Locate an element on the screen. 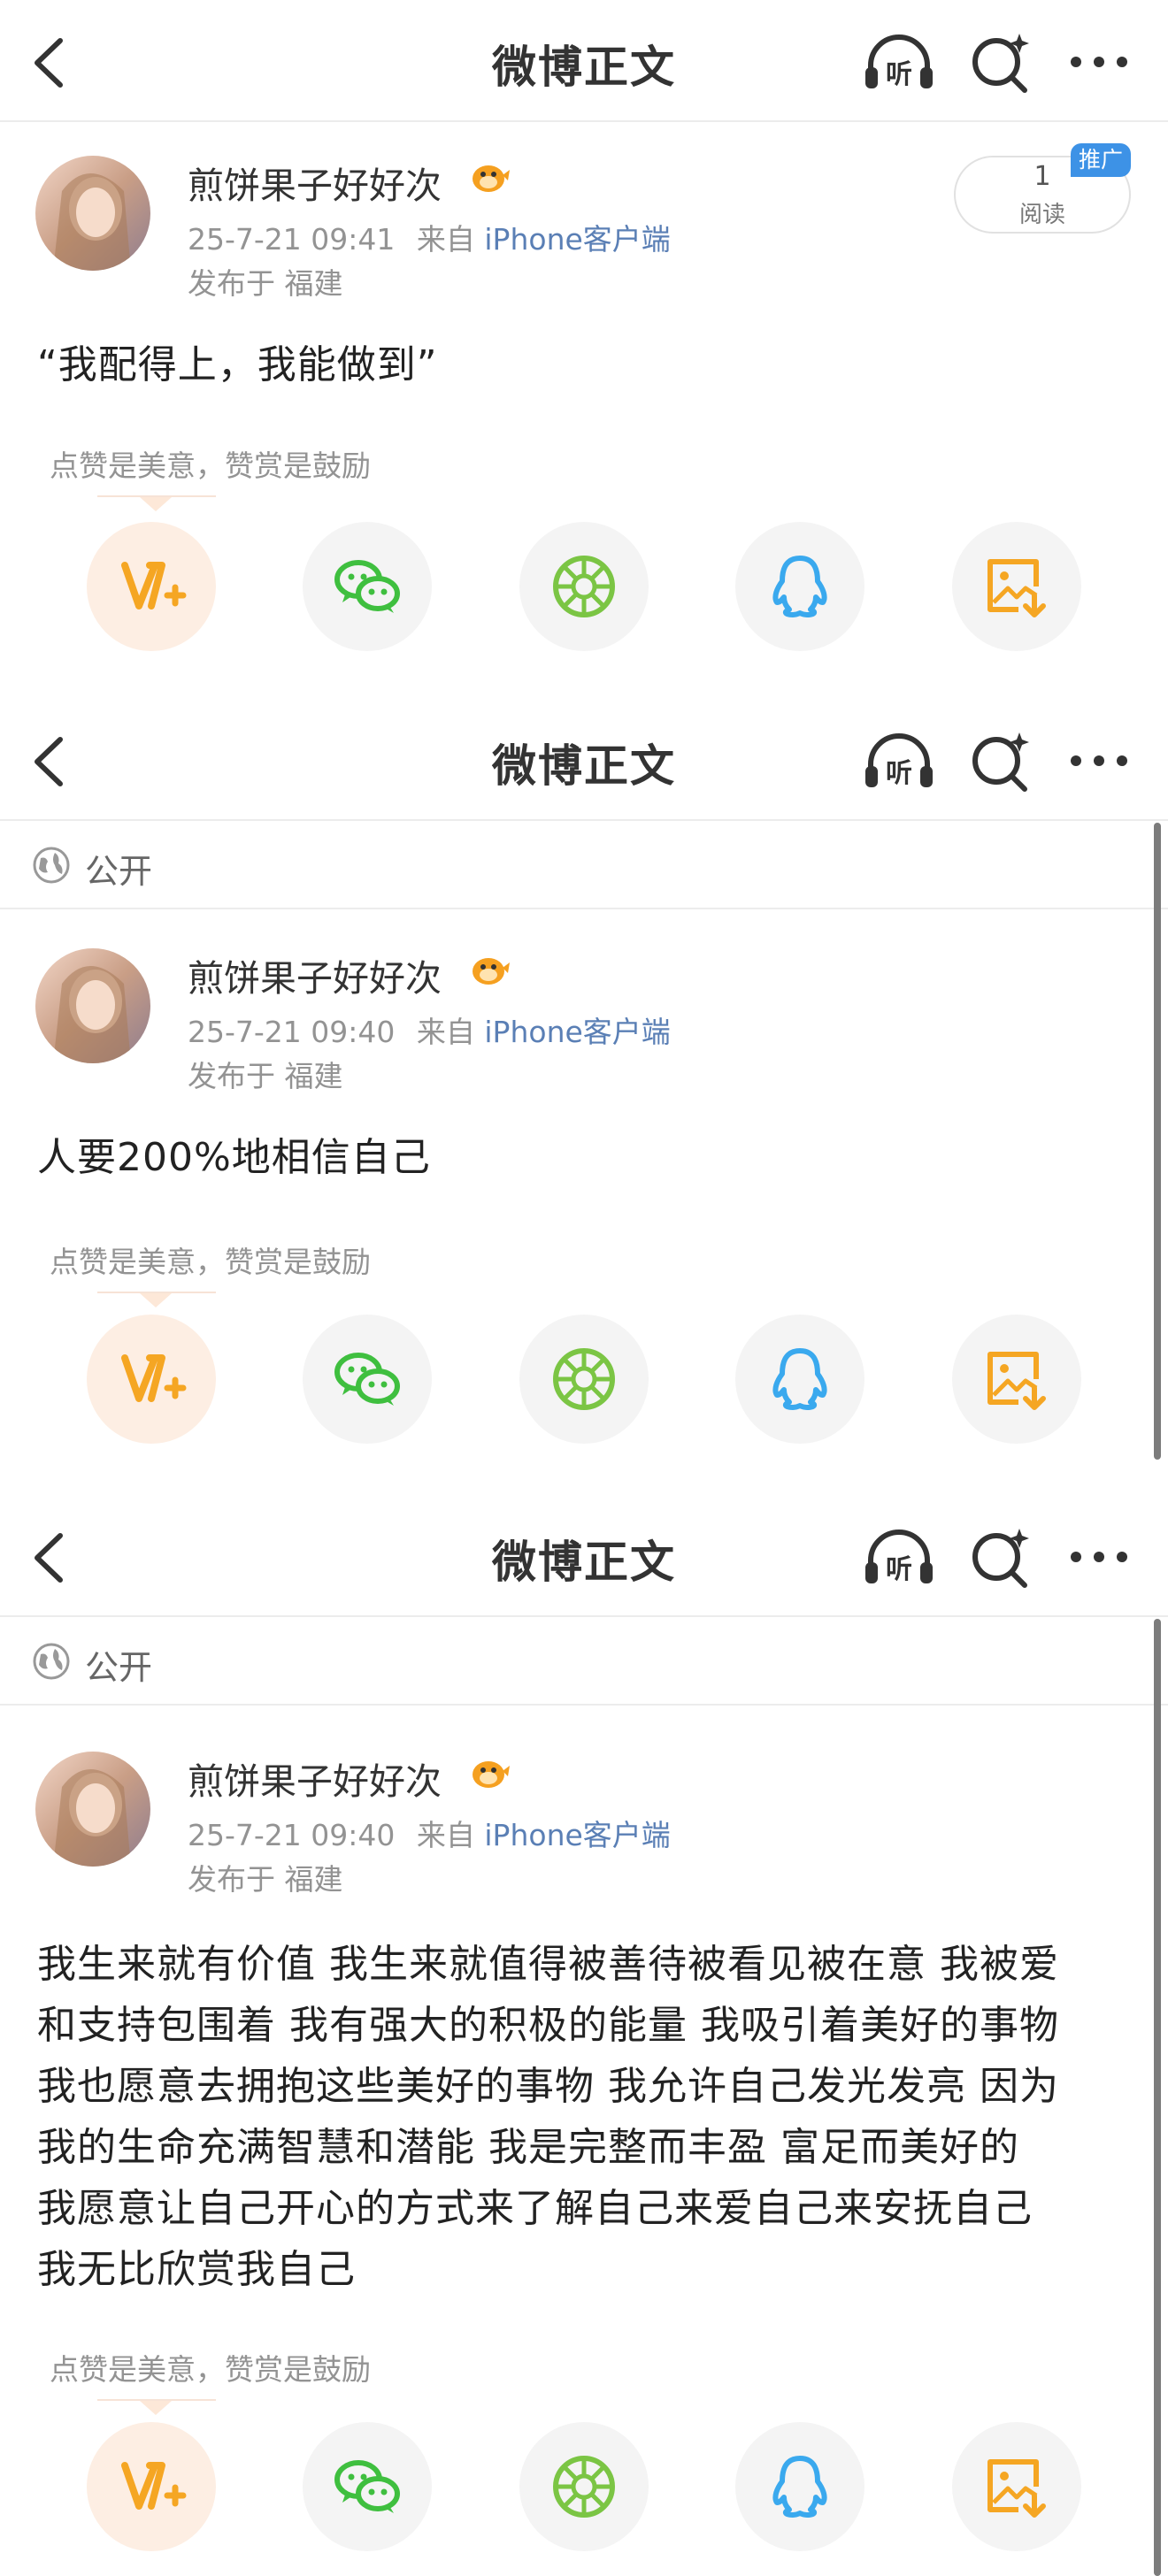 The image size is (1168, 2576). read-label: 阅读 is located at coordinates (1042, 215).